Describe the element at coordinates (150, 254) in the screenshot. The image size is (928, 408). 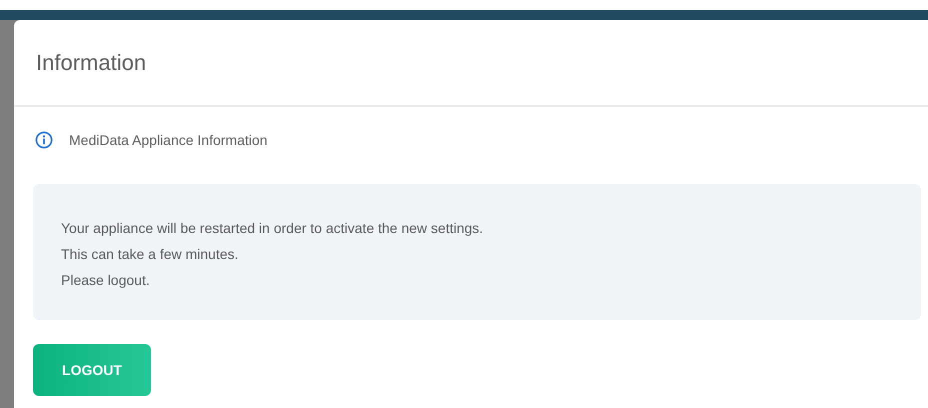
I see `message-text: This can take a few minutes.` at that location.